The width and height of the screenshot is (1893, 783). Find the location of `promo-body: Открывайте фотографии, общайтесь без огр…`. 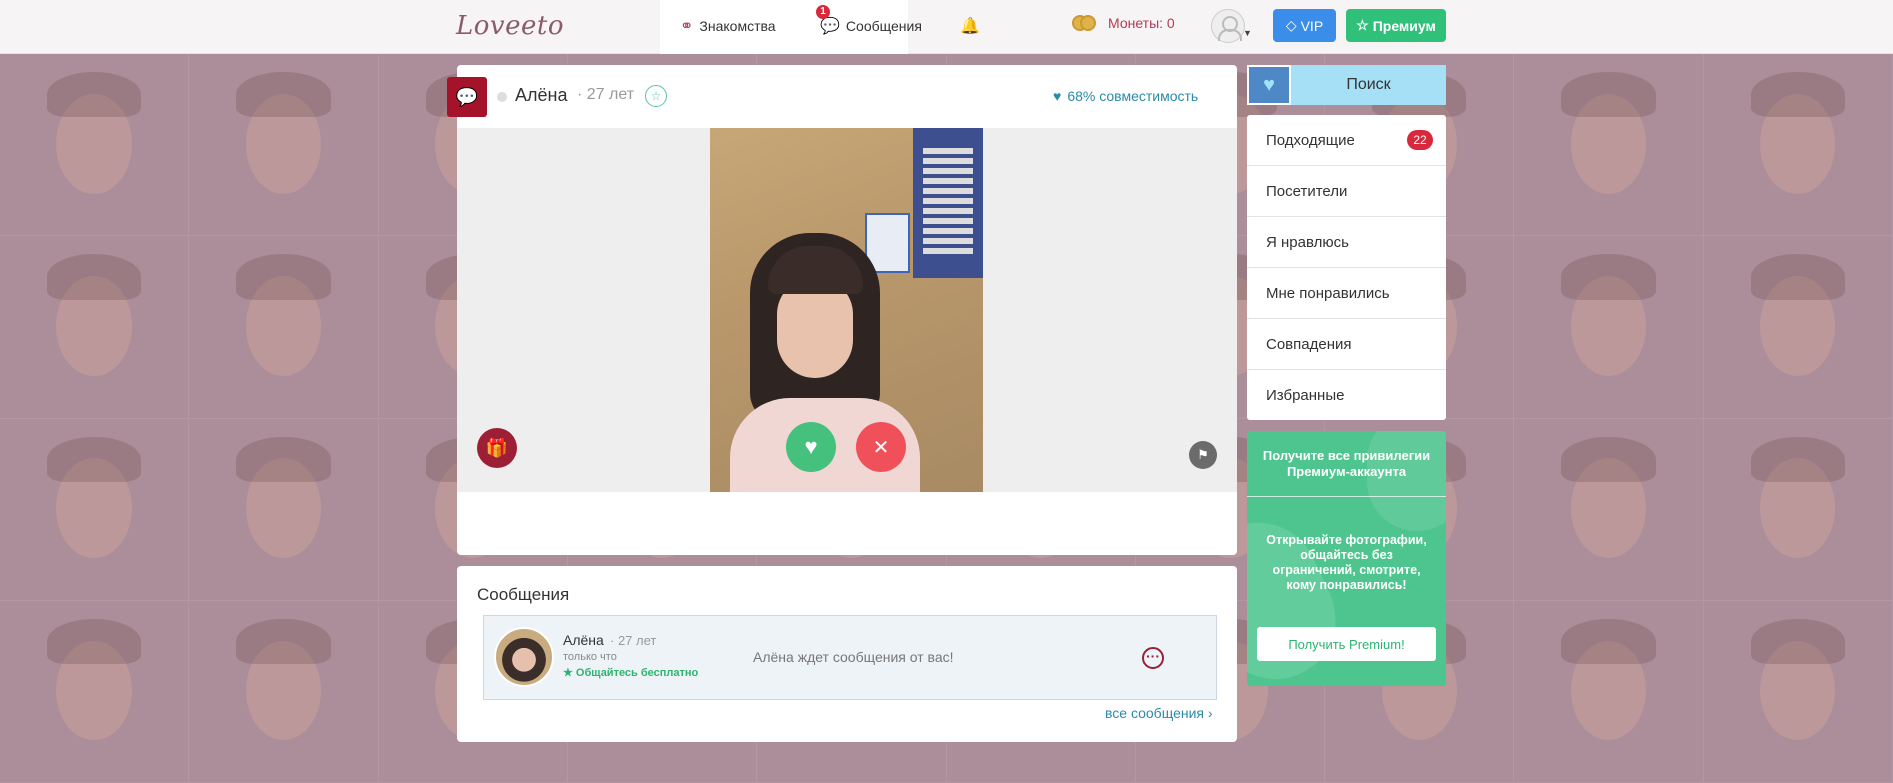

promo-body: Открывайте фотографии, общайтесь без огр… is located at coordinates (1346, 562).